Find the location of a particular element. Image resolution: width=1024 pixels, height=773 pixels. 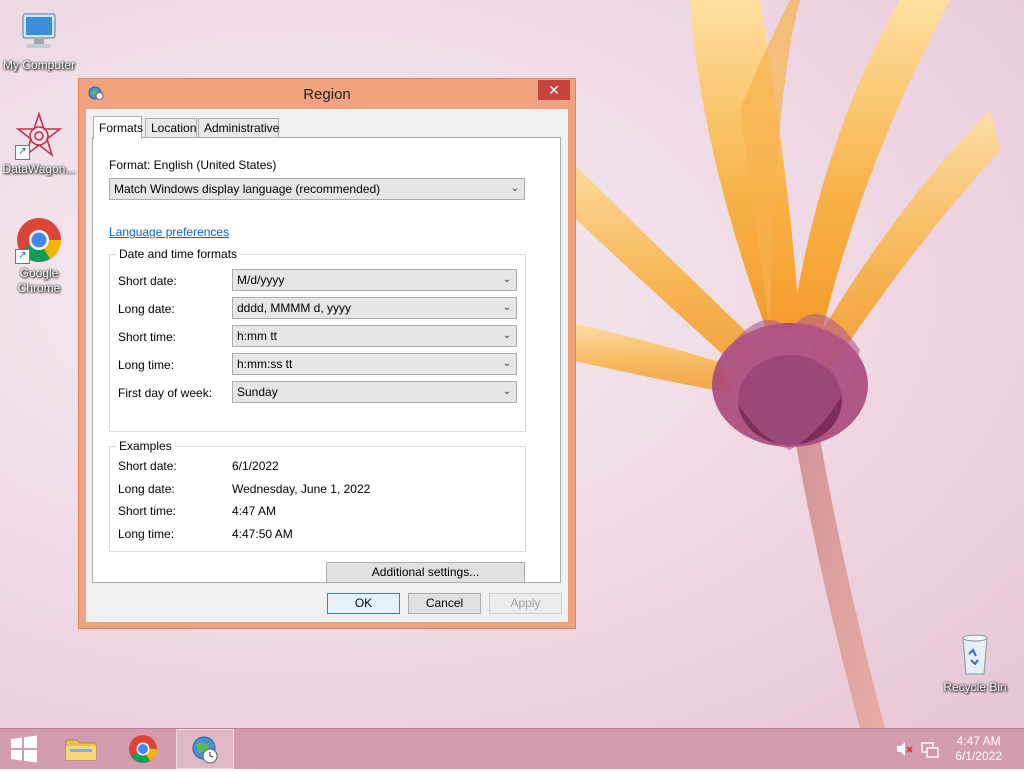

short-time-value: h:mm tt is located at coordinates (257, 336).